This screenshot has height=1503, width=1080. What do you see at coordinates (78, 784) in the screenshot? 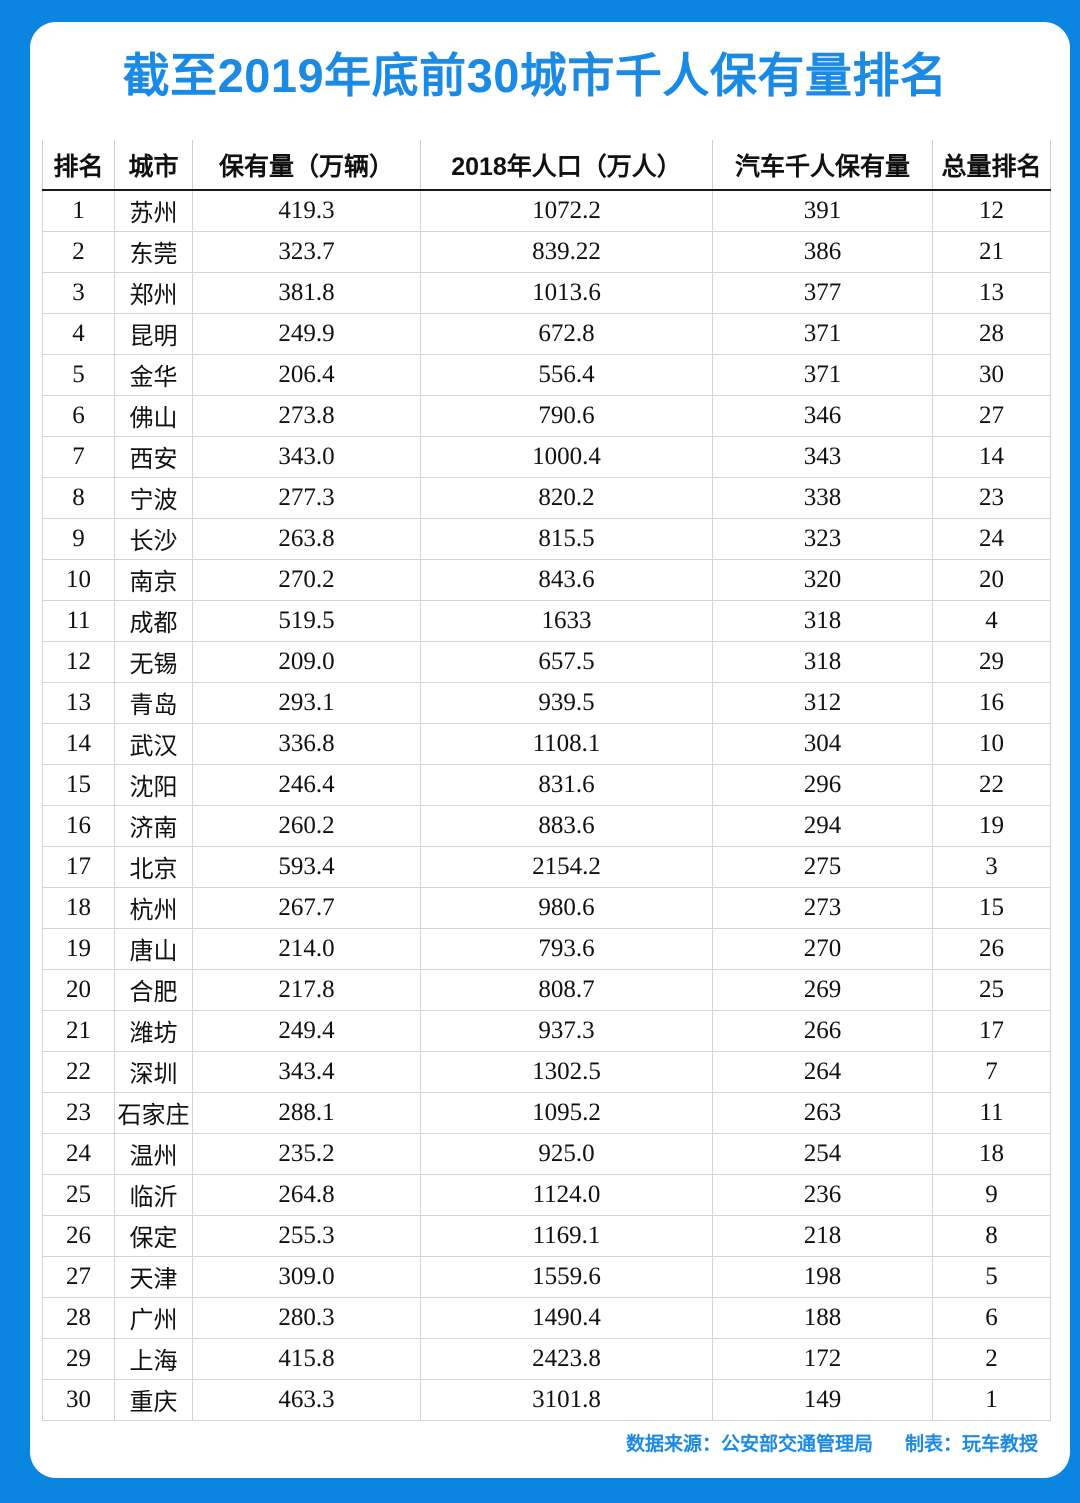
I see `cell-rank: 15` at bounding box center [78, 784].